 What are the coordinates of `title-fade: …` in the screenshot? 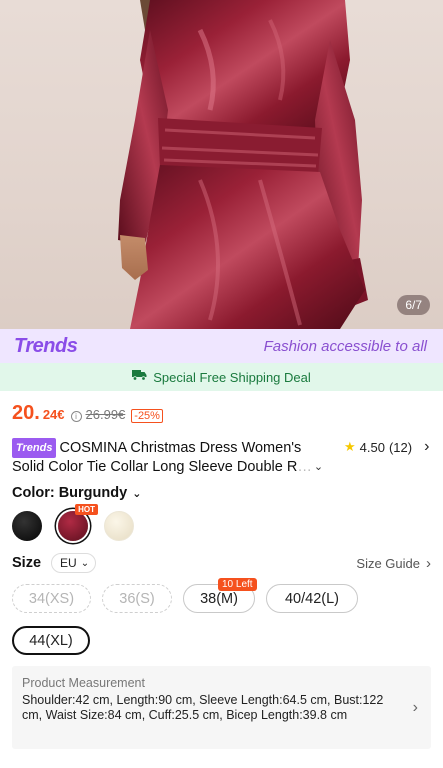 It's located at (304, 467).